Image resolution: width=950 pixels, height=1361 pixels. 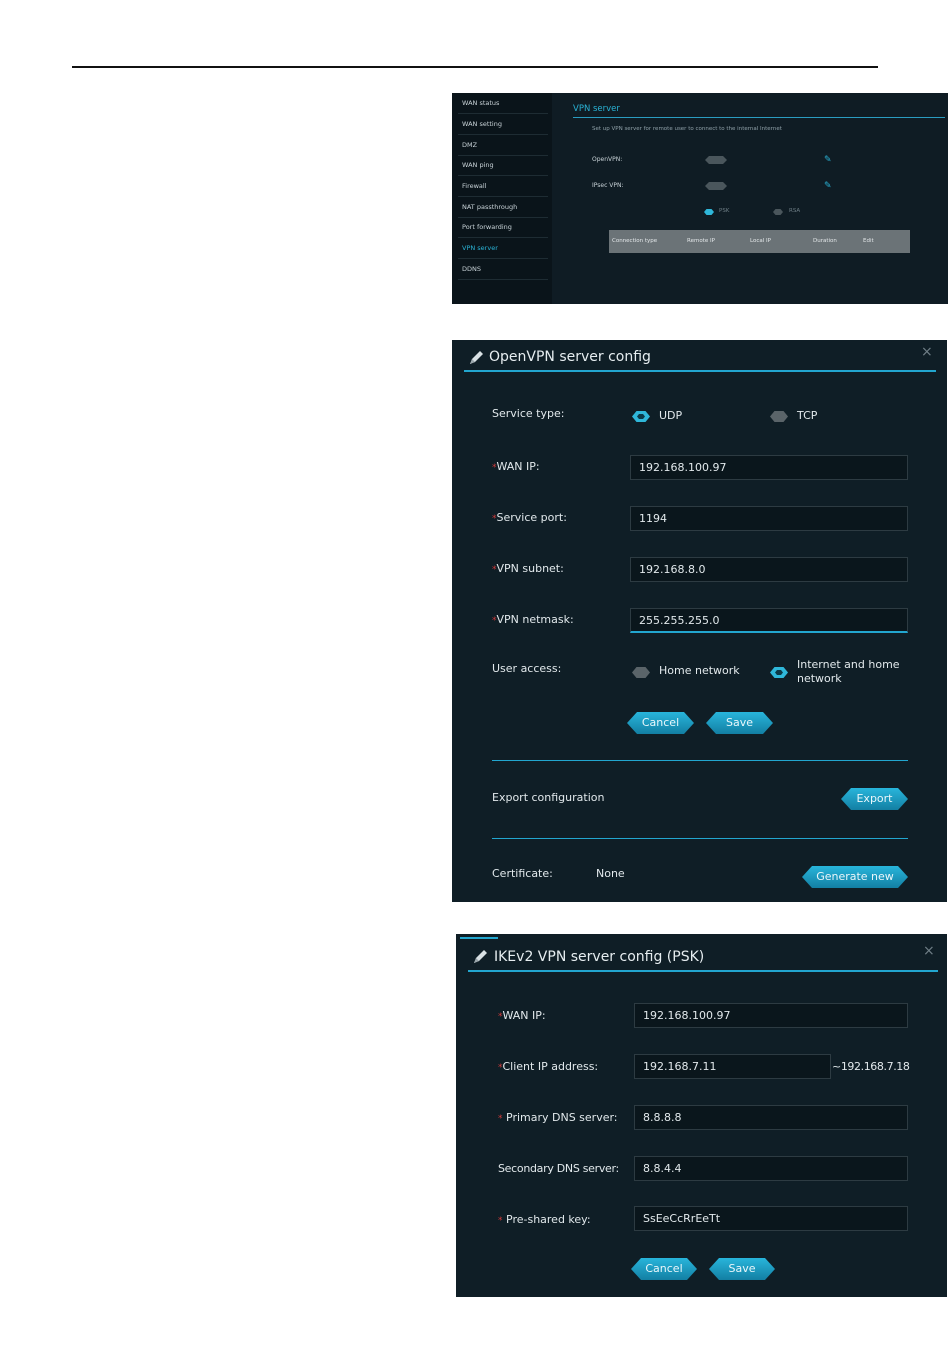 What do you see at coordinates (641, 416) in the screenshot?
I see `udp-radio` at bounding box center [641, 416].